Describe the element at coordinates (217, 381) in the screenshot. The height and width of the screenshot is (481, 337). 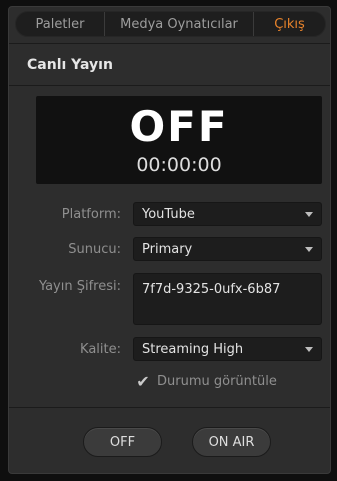
I see `show-status-label: Durumu görüntüle` at that location.